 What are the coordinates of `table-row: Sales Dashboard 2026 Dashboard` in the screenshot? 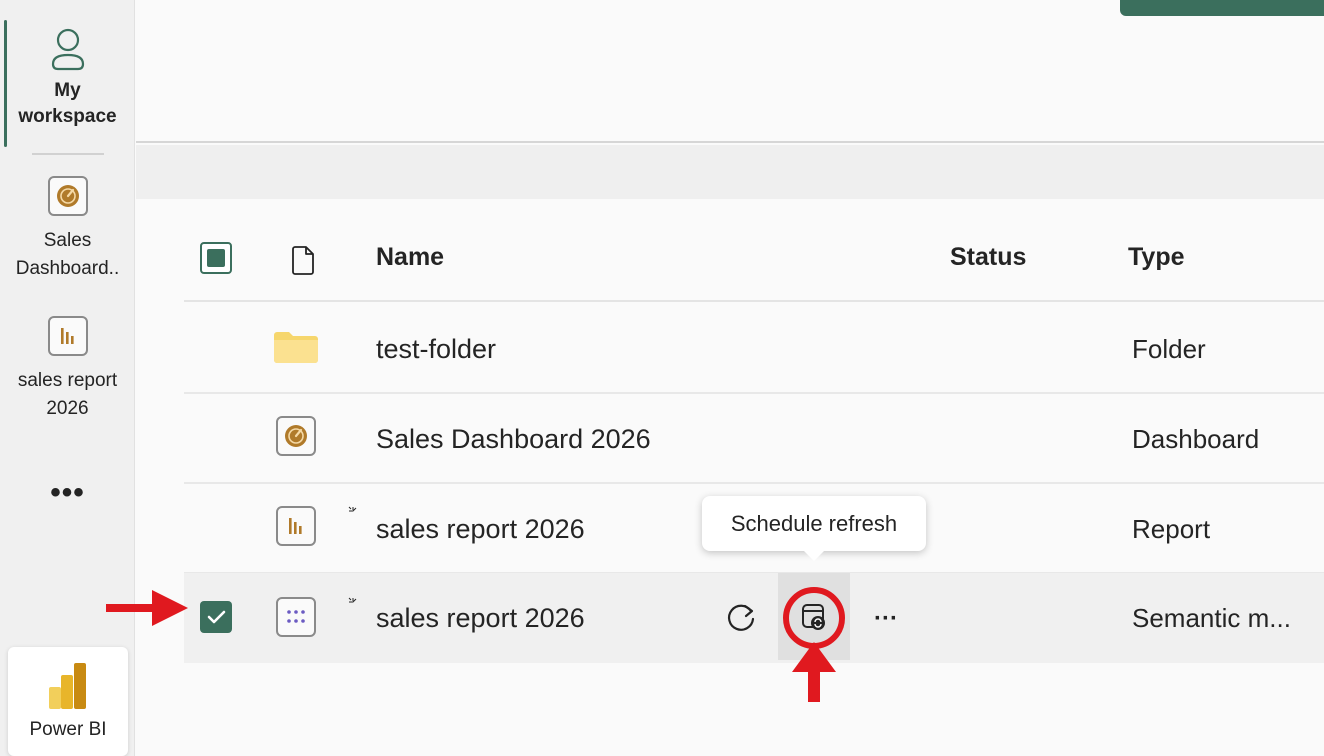 It's located at (754, 439).